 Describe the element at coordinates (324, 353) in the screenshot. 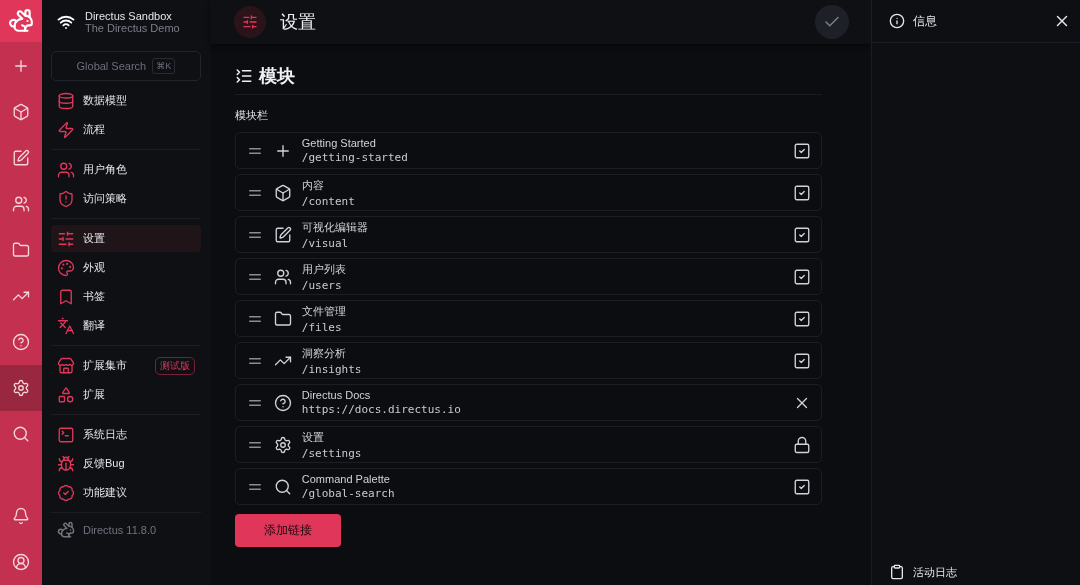

I see `module-name: 洞察分析` at that location.